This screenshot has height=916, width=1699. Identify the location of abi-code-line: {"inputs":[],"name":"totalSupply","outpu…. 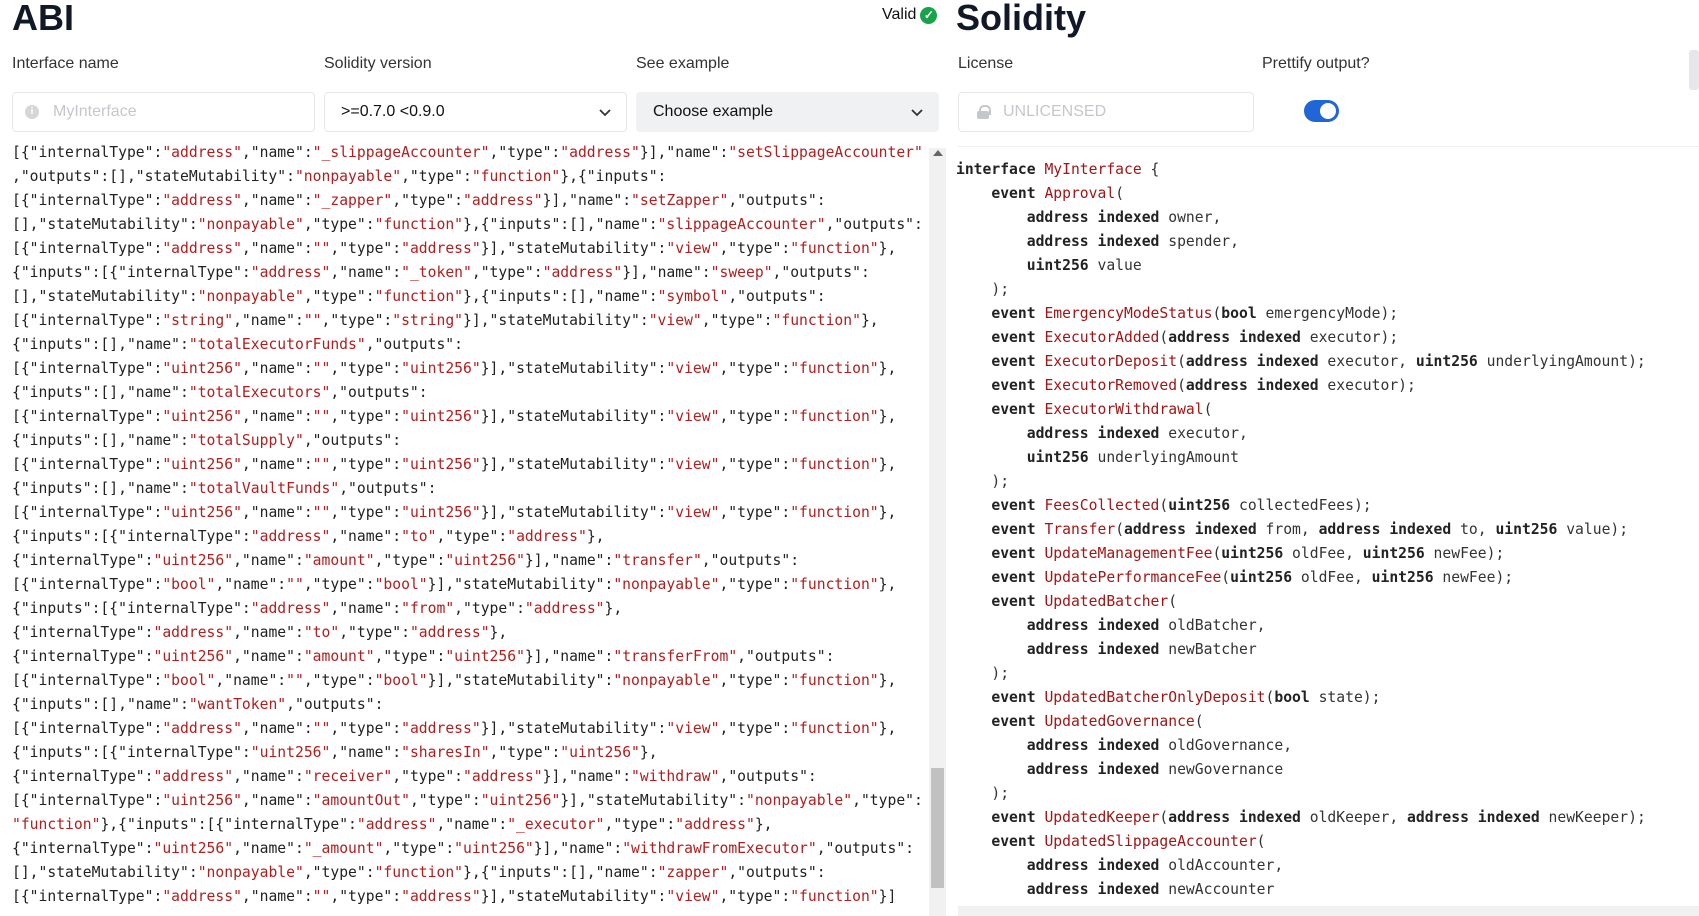
(207, 440).